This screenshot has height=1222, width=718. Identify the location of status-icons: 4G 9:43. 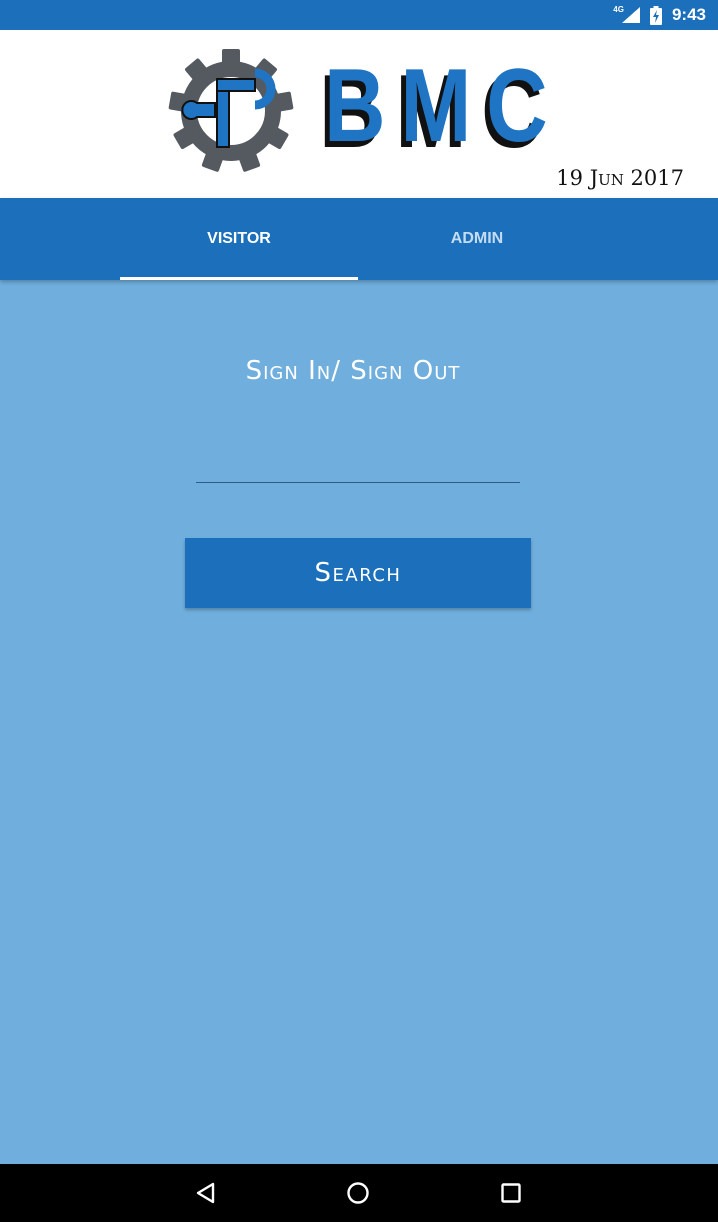
(659, 15).